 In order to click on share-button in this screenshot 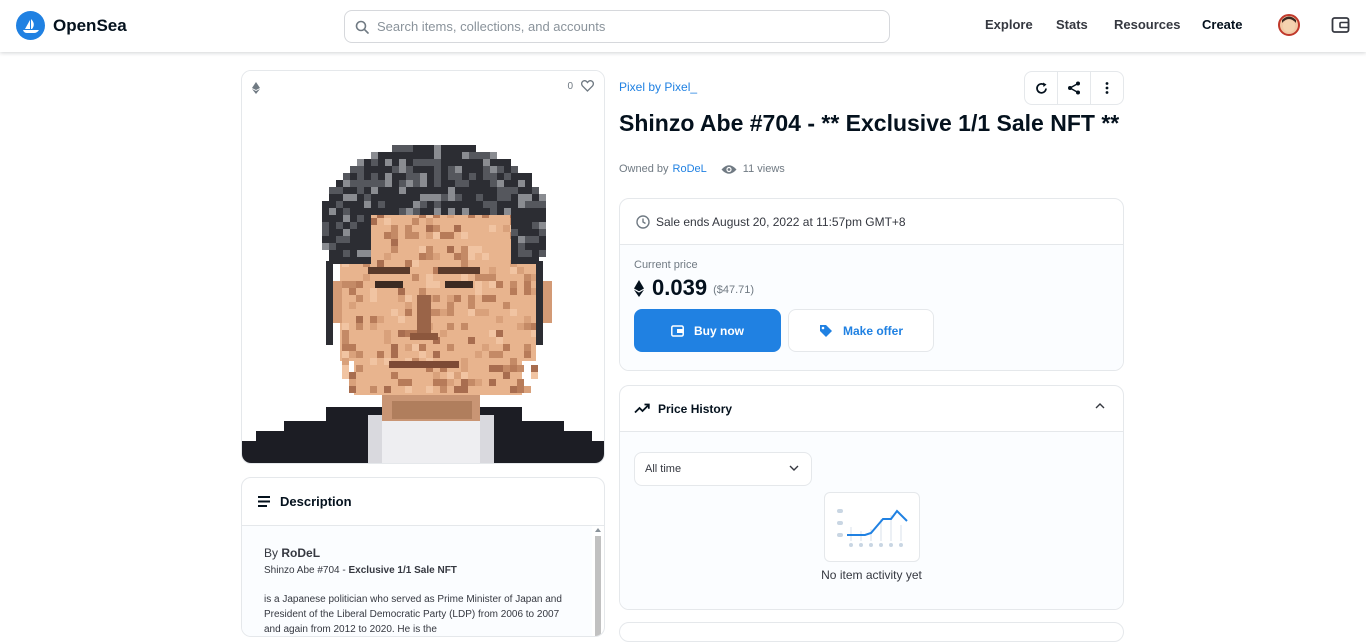, I will do `click(1074, 88)`.